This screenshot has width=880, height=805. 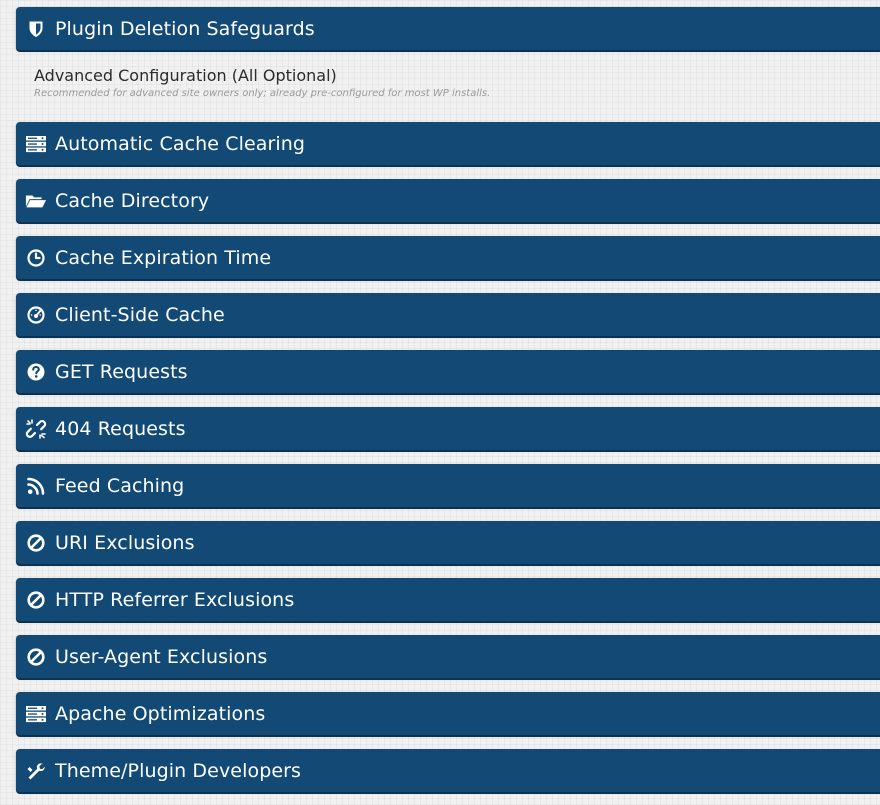 I want to click on panel-automatic-cache-clearing: Automatic Cache Clearing, so click(x=448, y=143).